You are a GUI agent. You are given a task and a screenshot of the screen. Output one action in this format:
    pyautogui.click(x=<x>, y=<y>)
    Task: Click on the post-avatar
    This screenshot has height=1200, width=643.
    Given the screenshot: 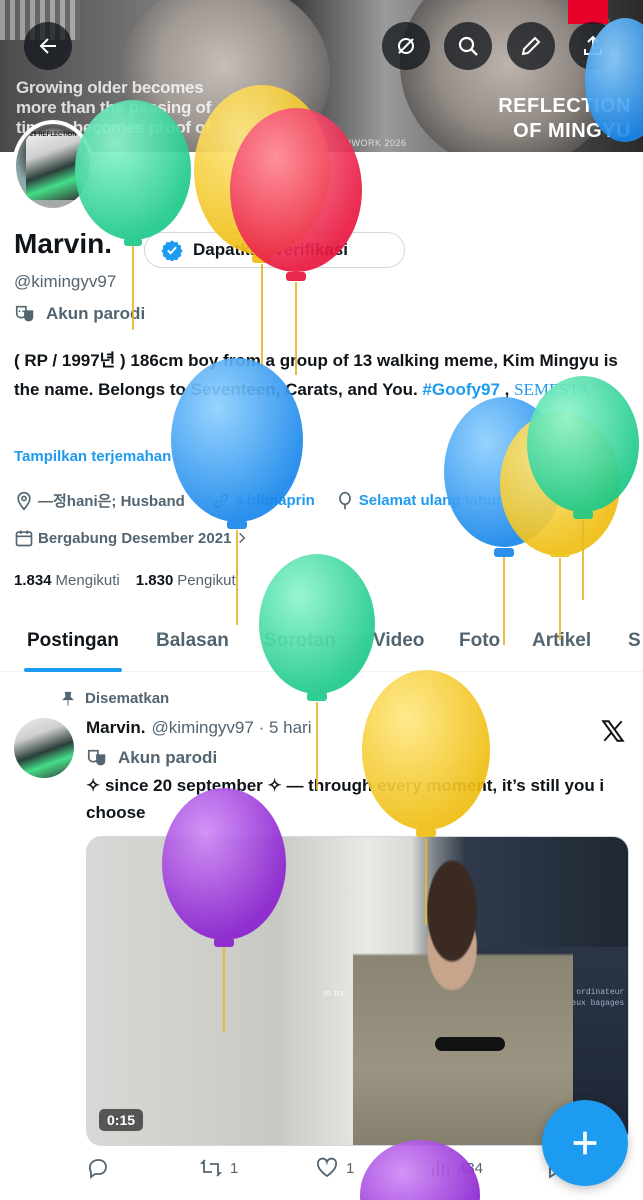 What is the action you would take?
    pyautogui.click(x=44, y=748)
    